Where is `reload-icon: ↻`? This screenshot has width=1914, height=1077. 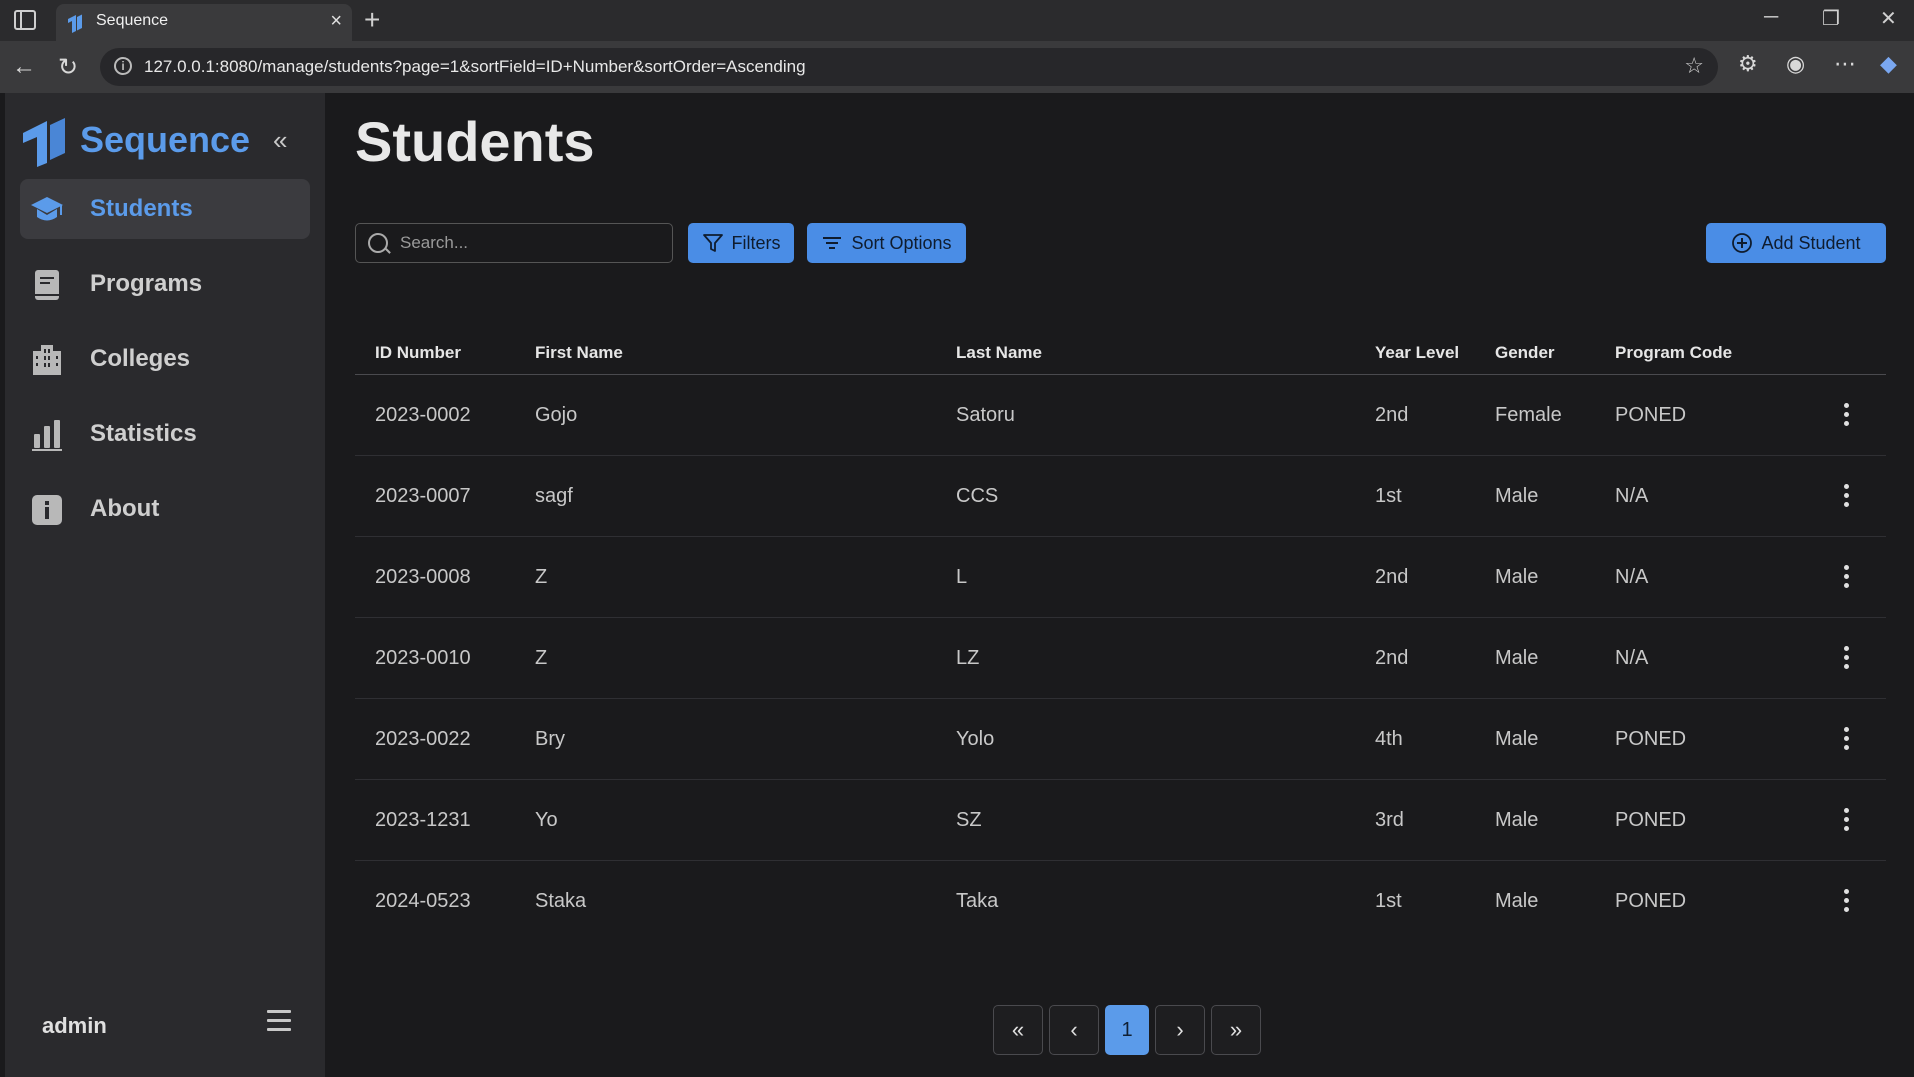
reload-icon: ↻ is located at coordinates (68, 67).